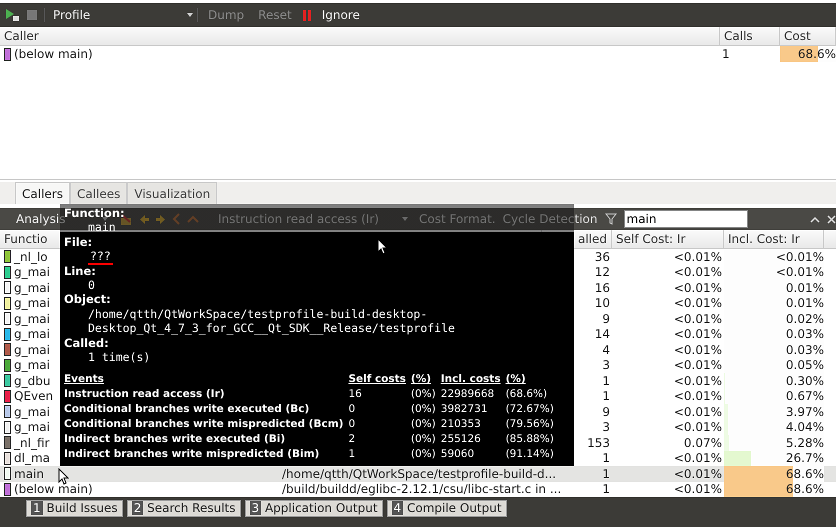 Image resolution: width=836 pixels, height=527 pixels. What do you see at coordinates (460, 440) in the screenshot?
I see `event-value: 255126` at bounding box center [460, 440].